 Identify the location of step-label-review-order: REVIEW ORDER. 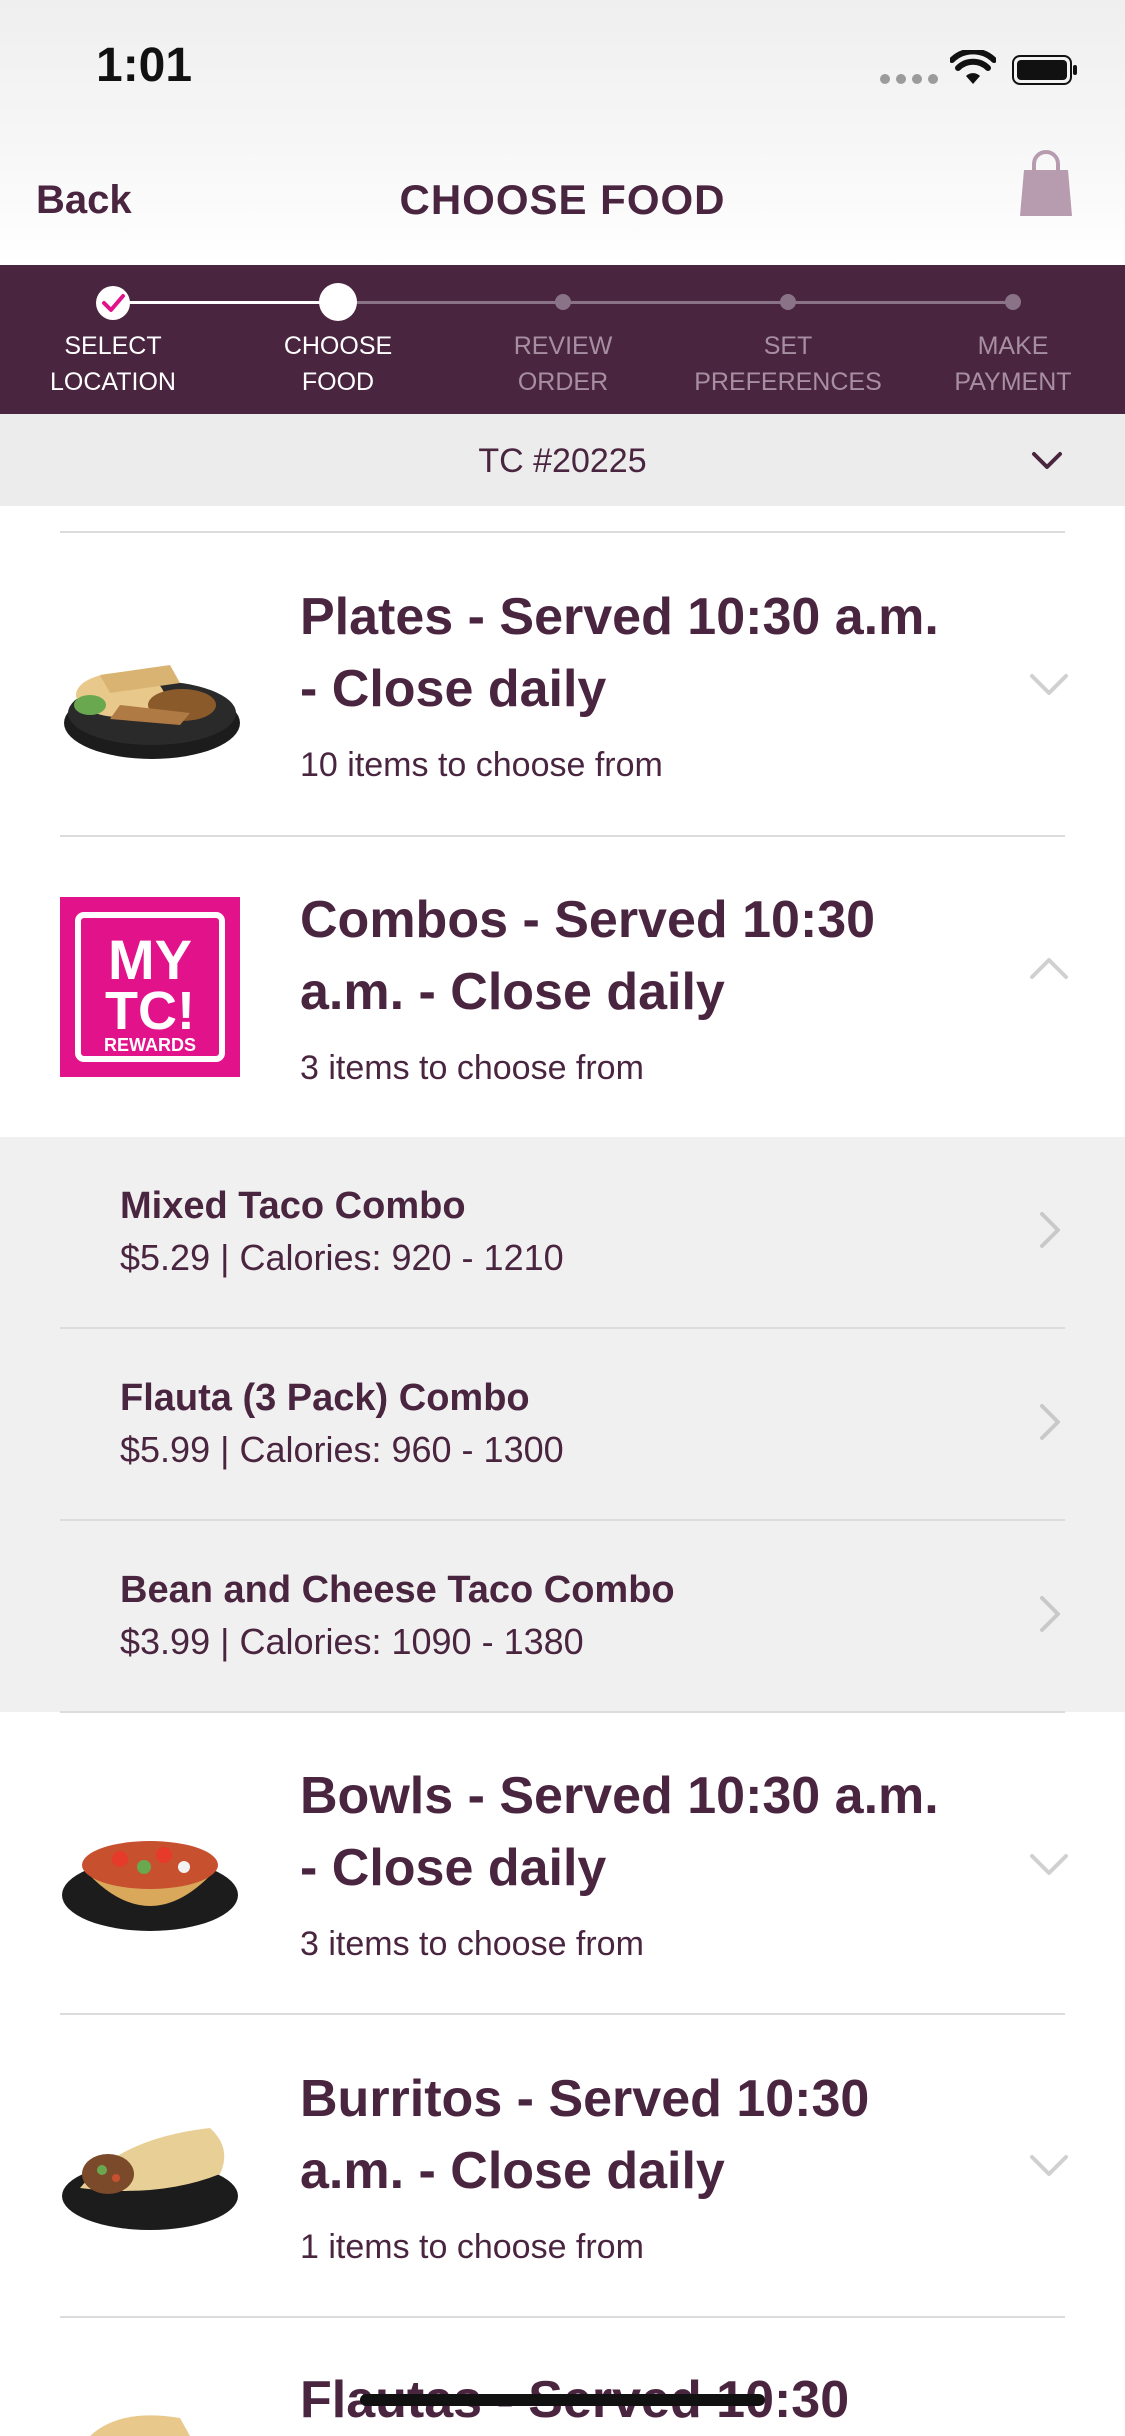
(563, 364).